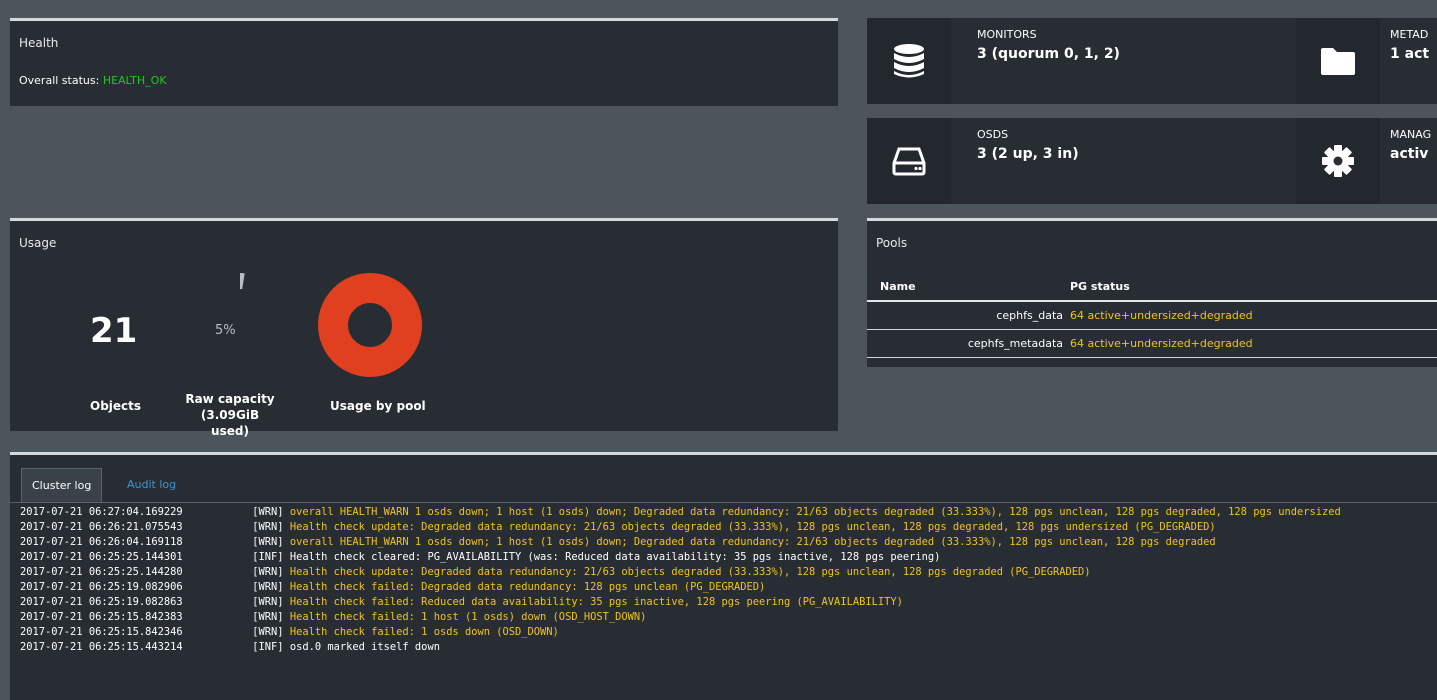 The width and height of the screenshot is (1437, 700). I want to click on log-timestamp: 2017-07-21 06:25:15.842383, so click(101, 617).